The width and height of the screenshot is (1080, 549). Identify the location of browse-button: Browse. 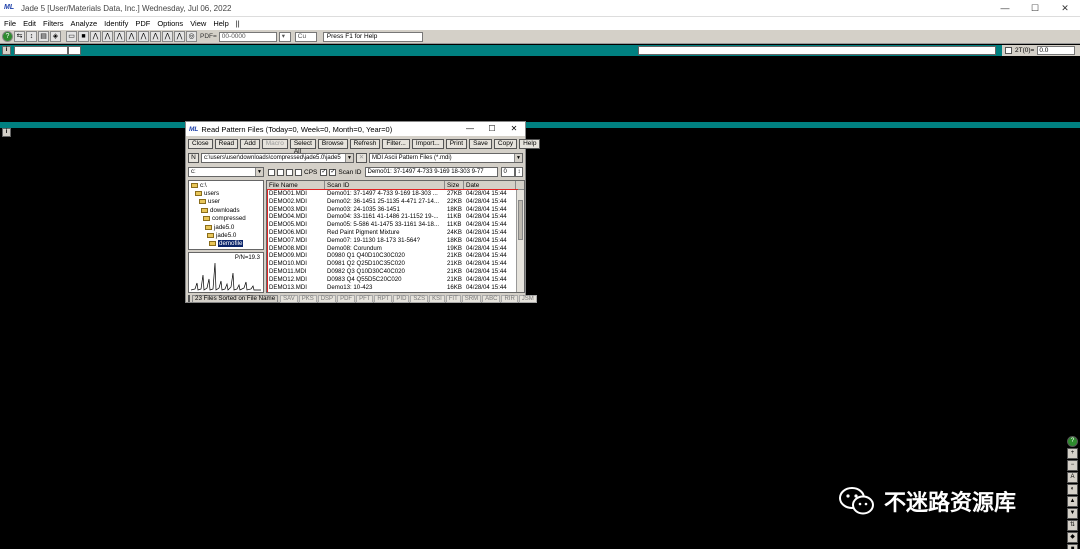
(332, 144).